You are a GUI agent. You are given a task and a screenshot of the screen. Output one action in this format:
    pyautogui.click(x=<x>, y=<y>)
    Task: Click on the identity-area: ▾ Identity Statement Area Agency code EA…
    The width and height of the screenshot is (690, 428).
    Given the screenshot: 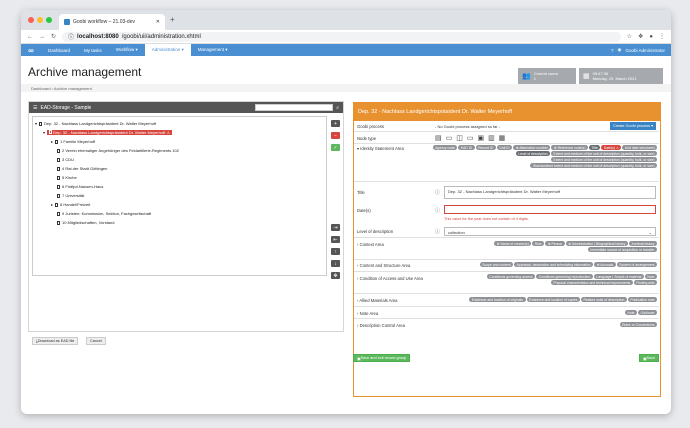 What is the action you would take?
    pyautogui.click(x=506, y=163)
    